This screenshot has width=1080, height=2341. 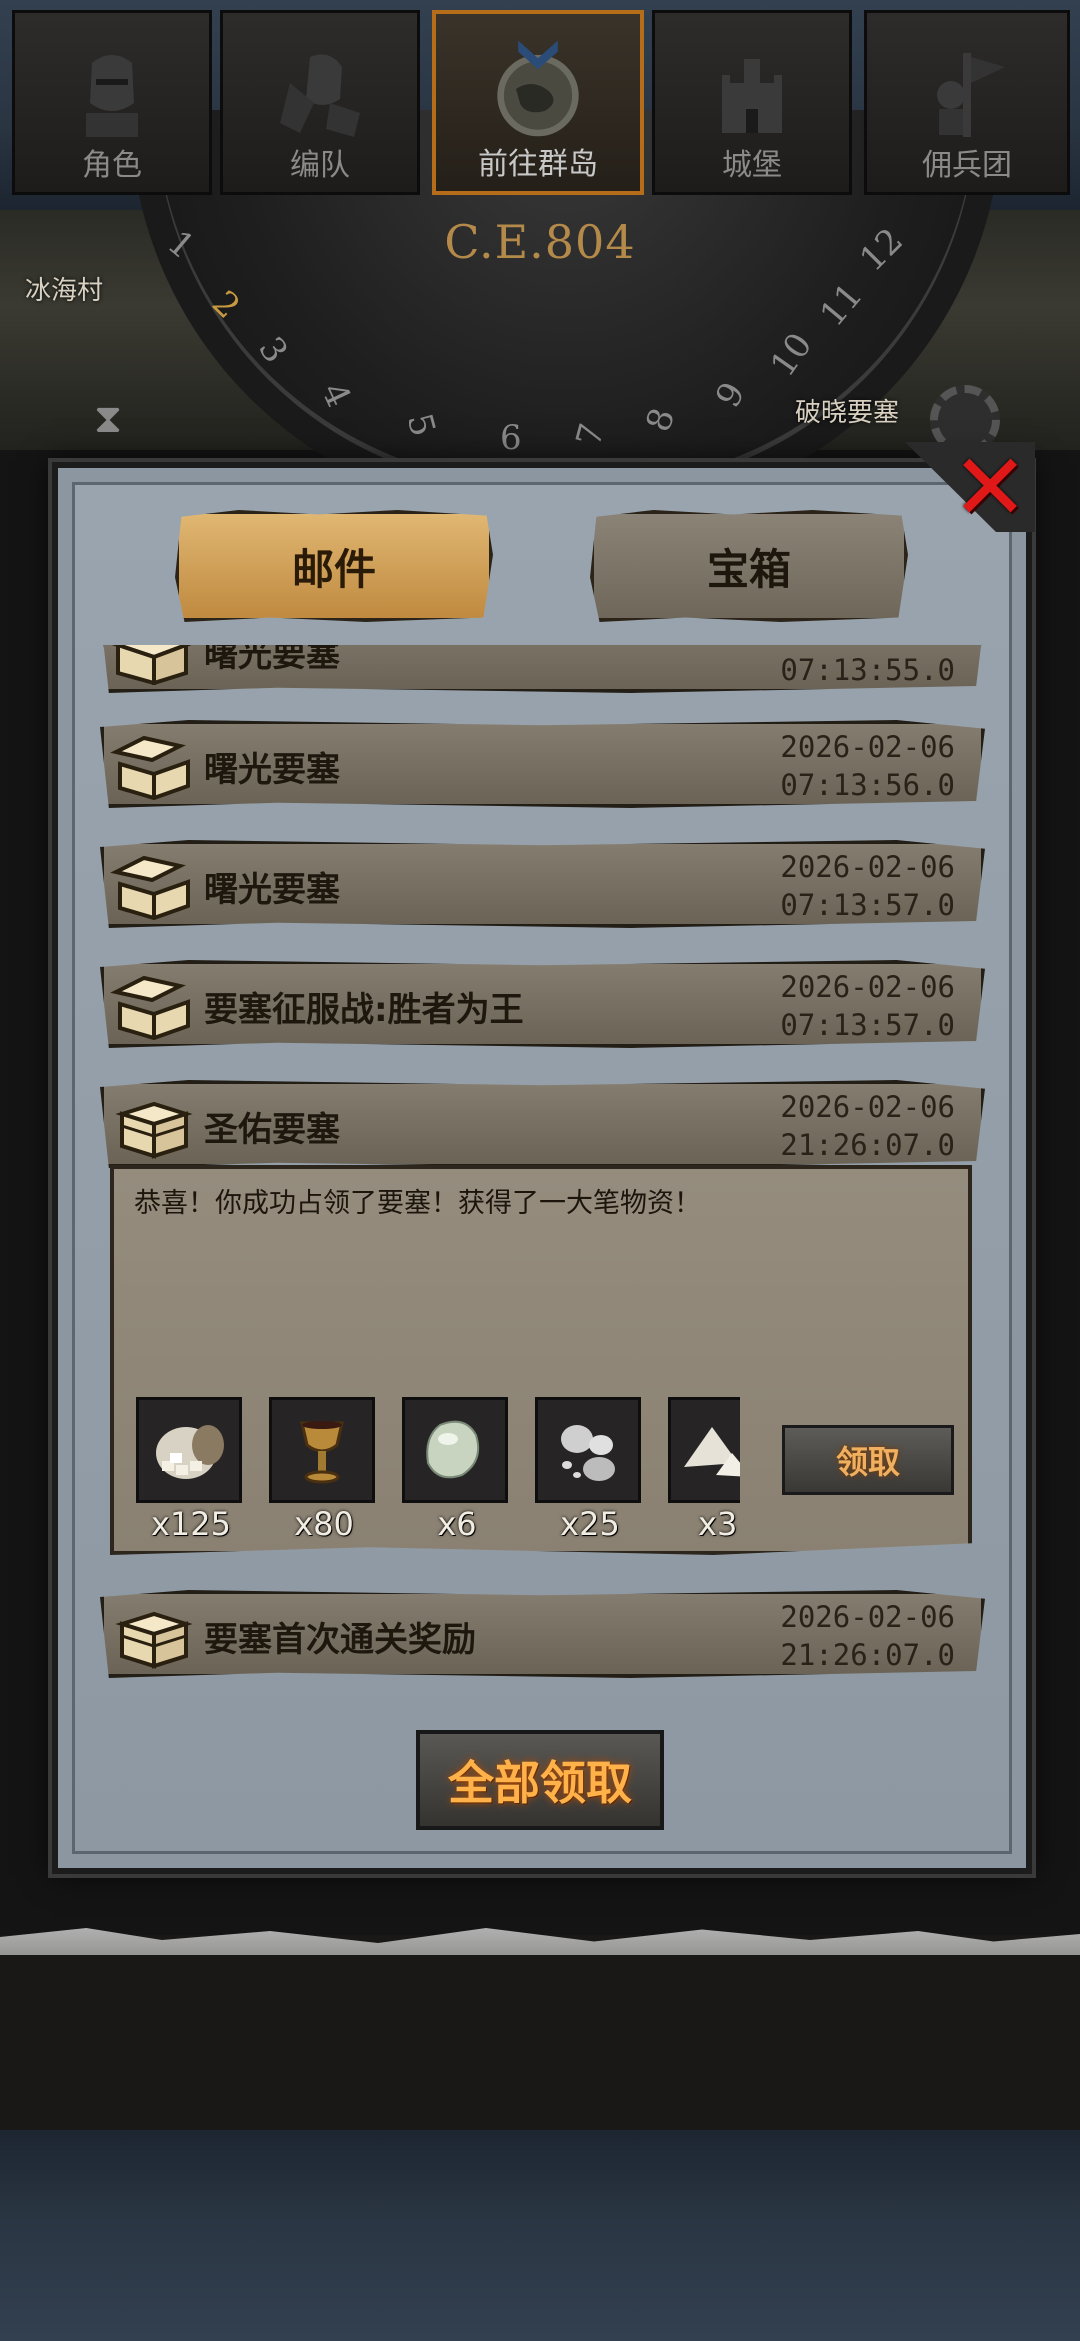 I want to click on nav-label: 角色, so click(x=112, y=165).